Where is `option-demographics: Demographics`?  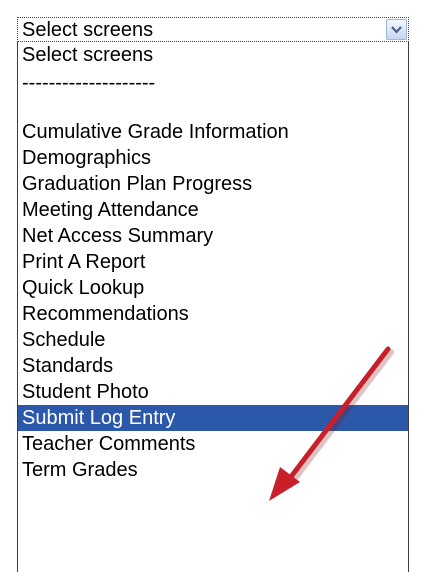 option-demographics: Demographics is located at coordinates (213, 158).